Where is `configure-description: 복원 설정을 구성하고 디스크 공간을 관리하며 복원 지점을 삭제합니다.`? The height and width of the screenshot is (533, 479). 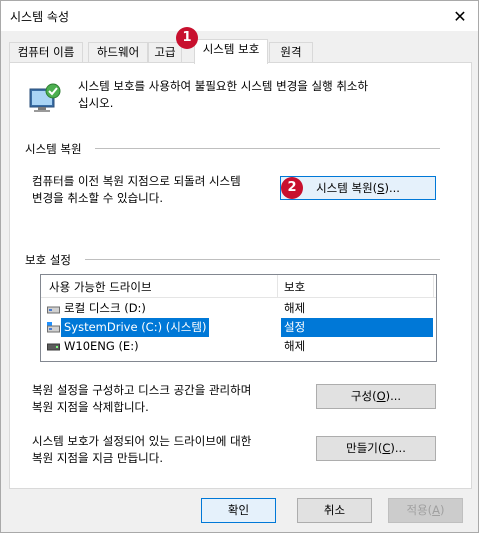 configure-description: 복원 설정을 구성하고 디스크 공간을 관리하며 복원 지점을 삭제합니다. is located at coordinates (141, 399).